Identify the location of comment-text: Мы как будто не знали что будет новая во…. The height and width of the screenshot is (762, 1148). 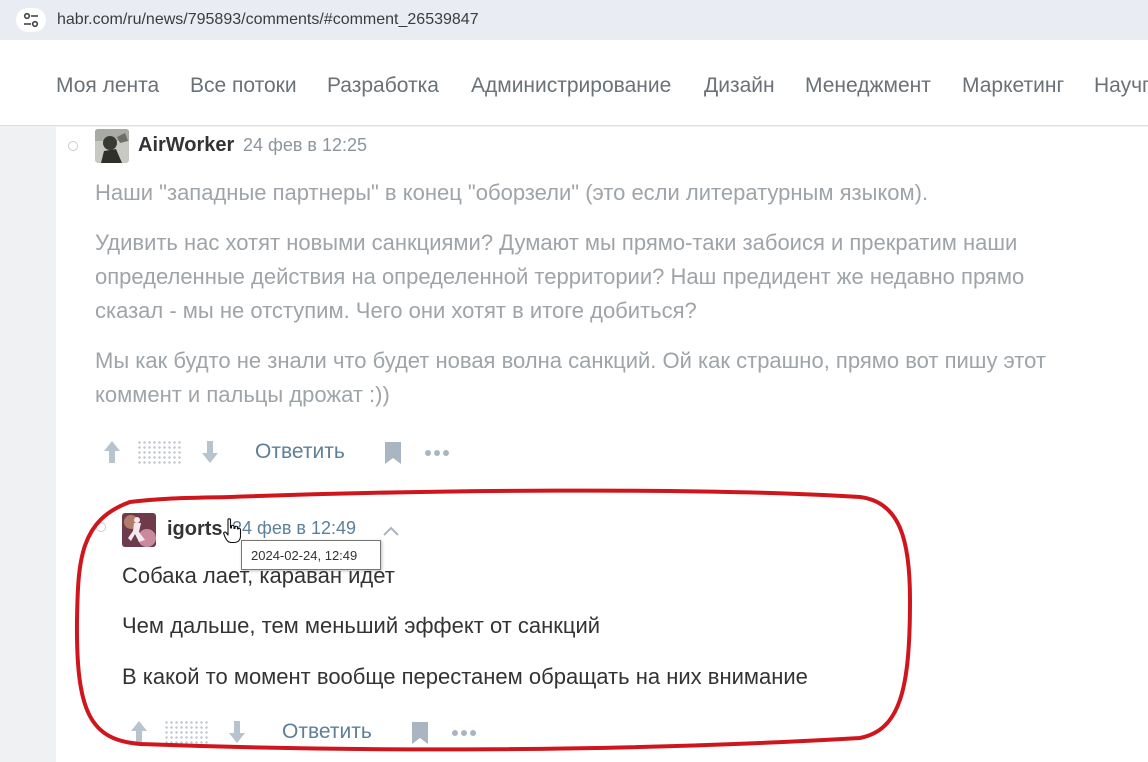
(570, 360).